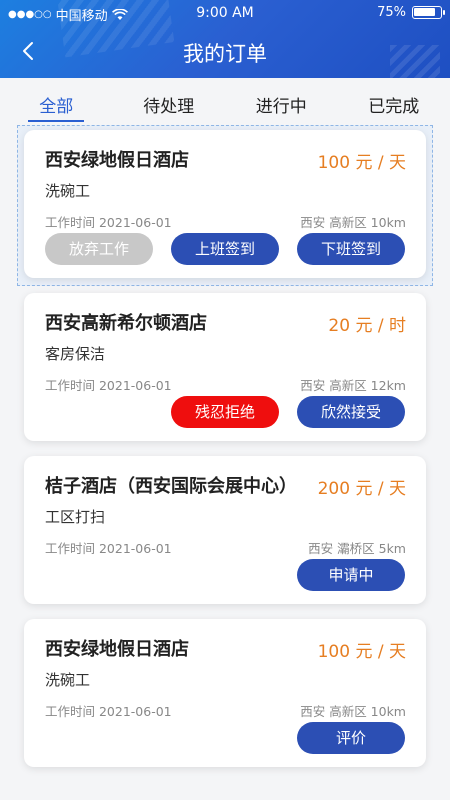 The image size is (450, 800). What do you see at coordinates (75, 354) in the screenshot?
I see `job-title: 客房保洁` at bounding box center [75, 354].